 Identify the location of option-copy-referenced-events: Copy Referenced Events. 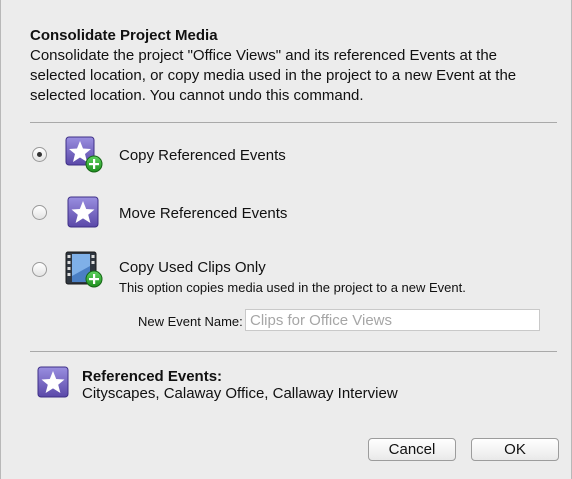
(286, 155).